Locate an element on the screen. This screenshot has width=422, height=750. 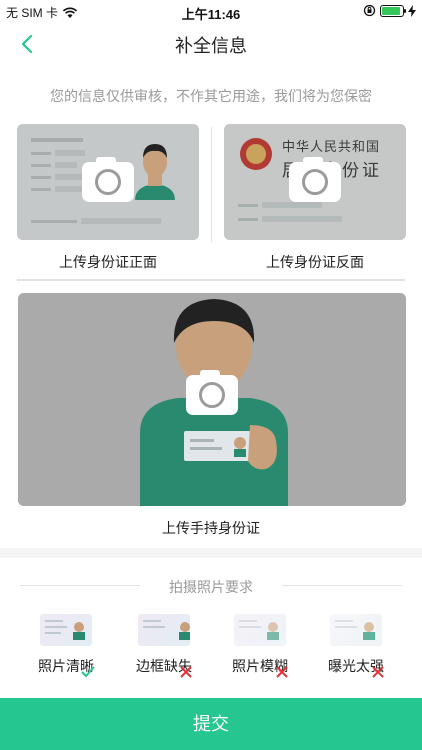
section-divider is located at coordinates (211, 280).